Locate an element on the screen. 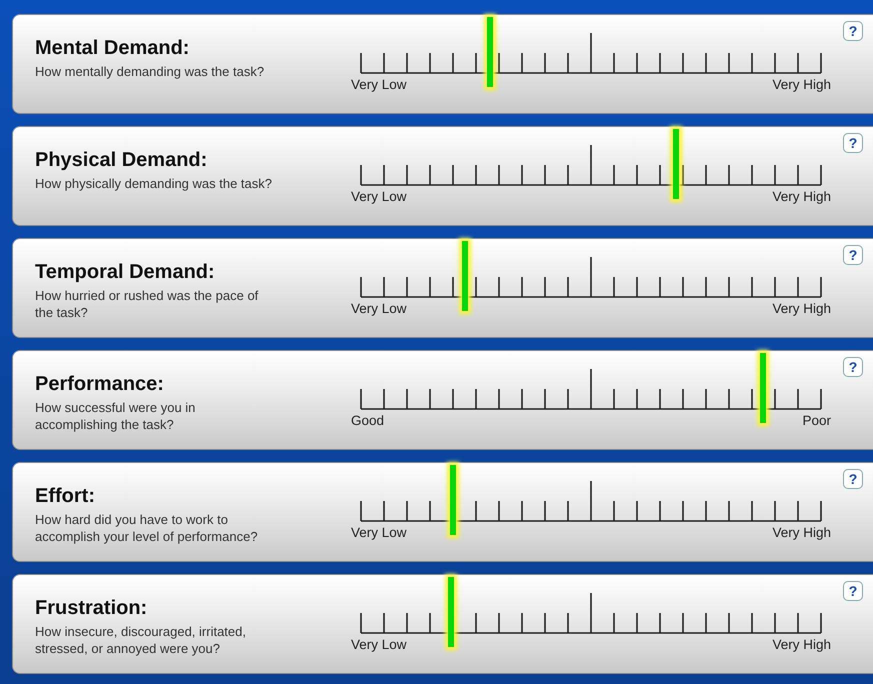 Image resolution: width=873 pixels, height=684 pixels. scale-title: Frustration: is located at coordinates (91, 608).